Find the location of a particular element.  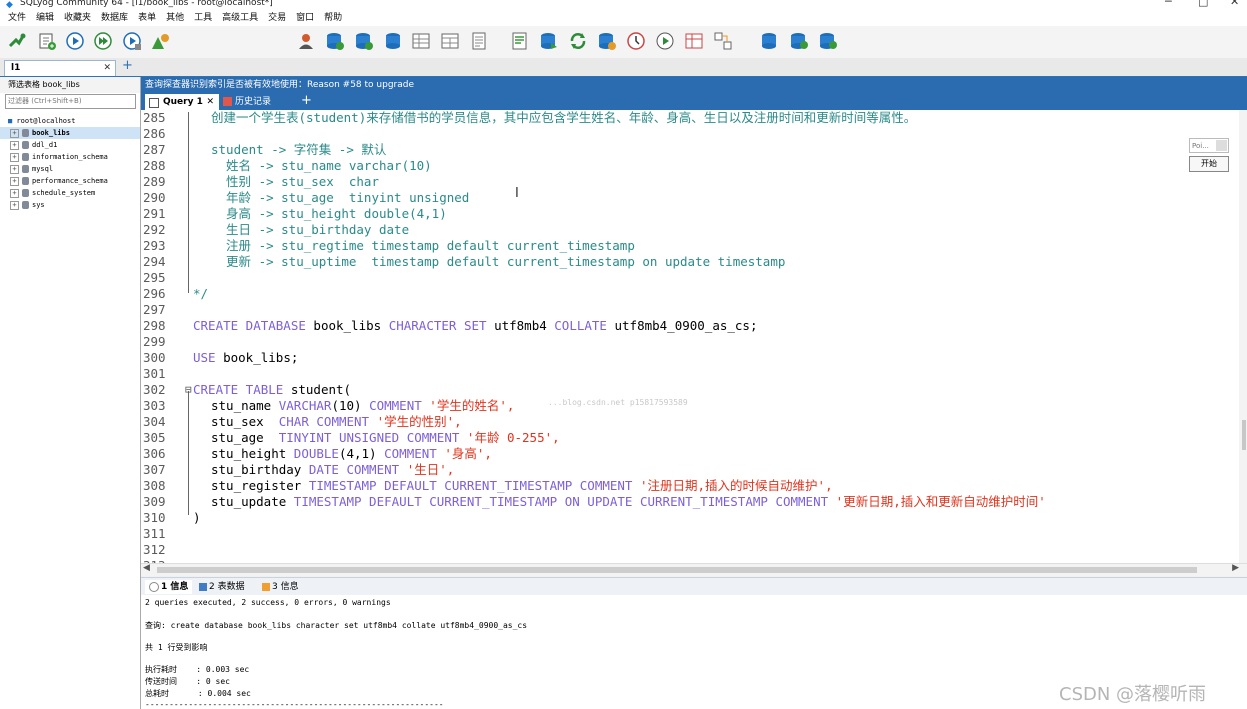

line-number: 296 is located at coordinates (154, 293).